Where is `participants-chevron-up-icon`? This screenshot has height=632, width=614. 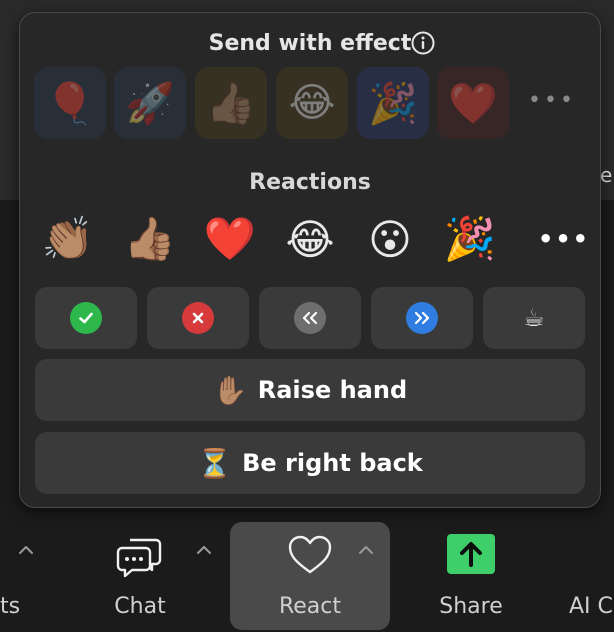 participants-chevron-up-icon is located at coordinates (26, 550).